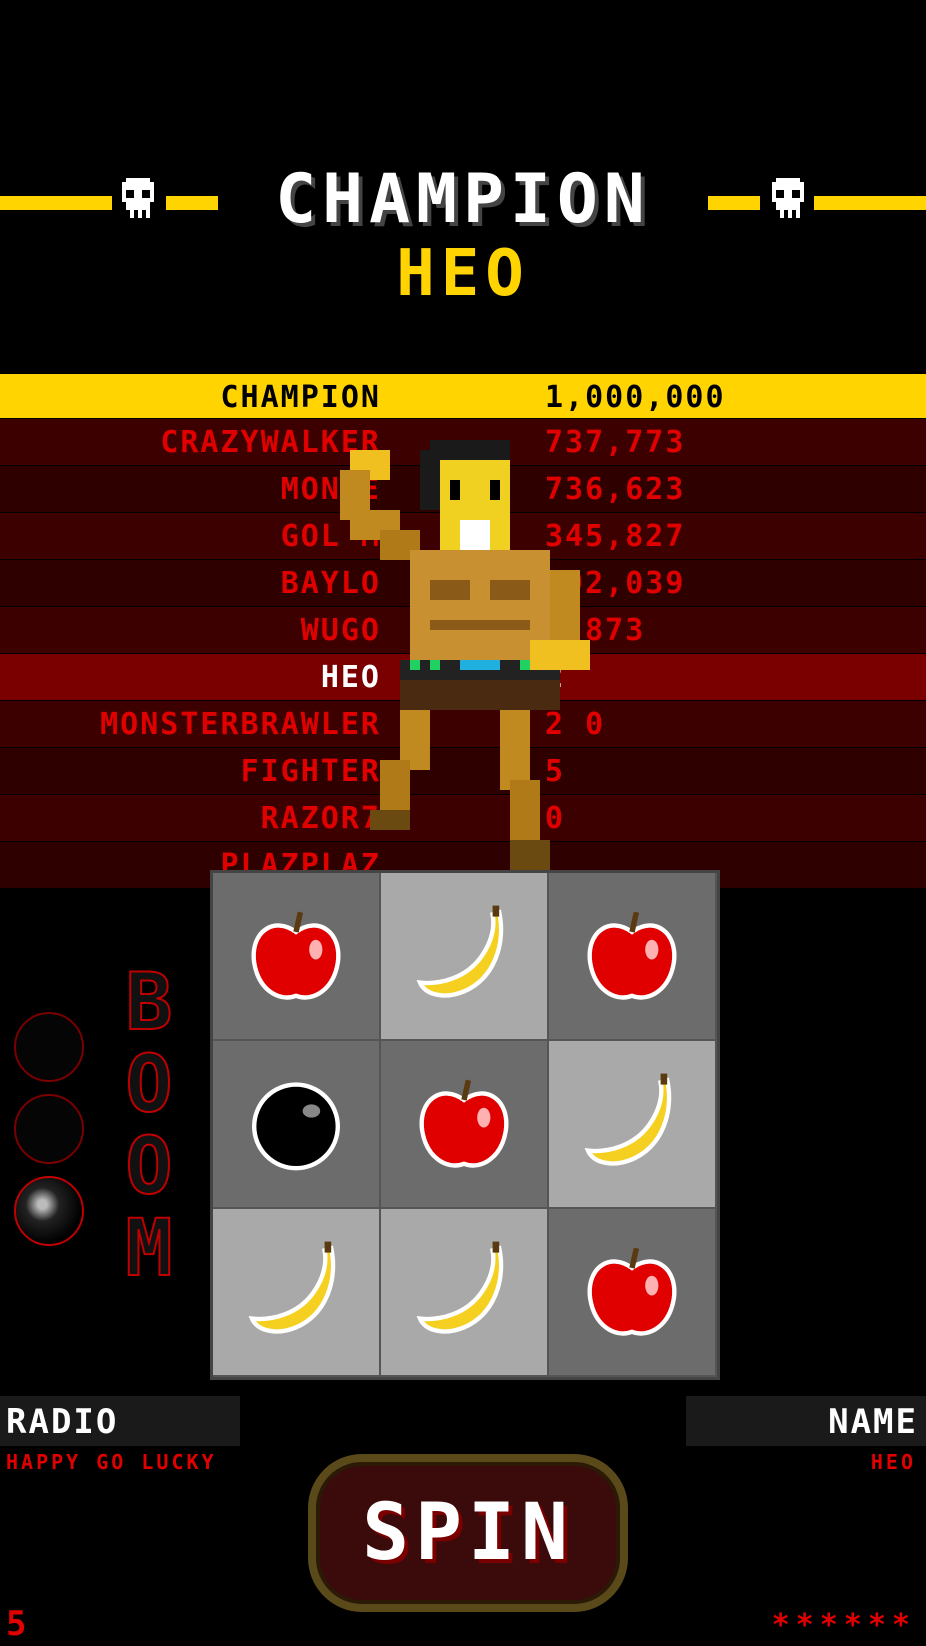 The height and width of the screenshot is (1646, 926). Describe the element at coordinates (843, 1625) in the screenshot. I see `password-mask: ******` at that location.